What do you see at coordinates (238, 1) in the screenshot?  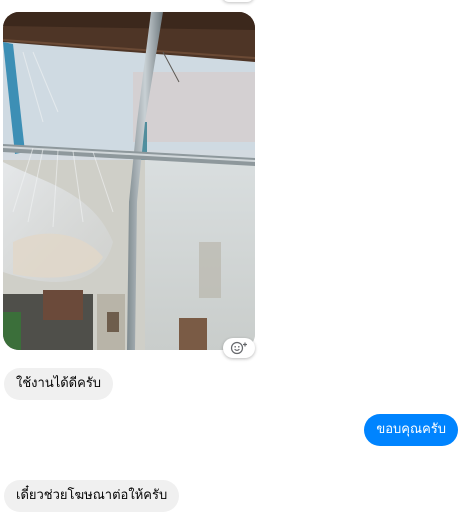 I see `previous-message-reaction-edge` at bounding box center [238, 1].